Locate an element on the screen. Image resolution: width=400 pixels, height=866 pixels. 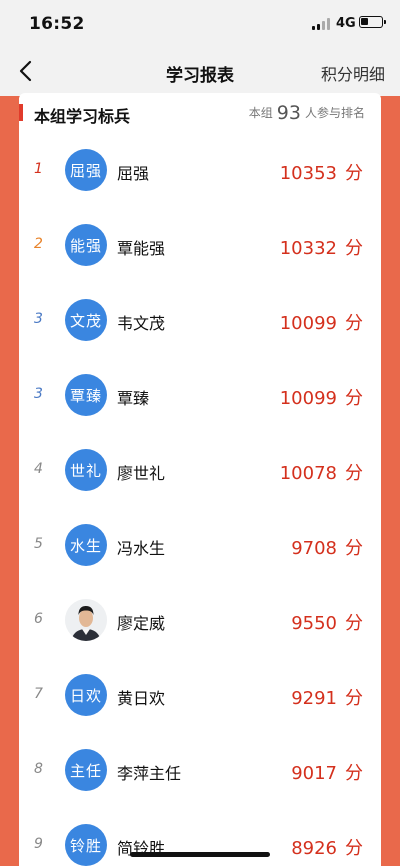
score-value: 10353 is located at coordinates (308, 173).